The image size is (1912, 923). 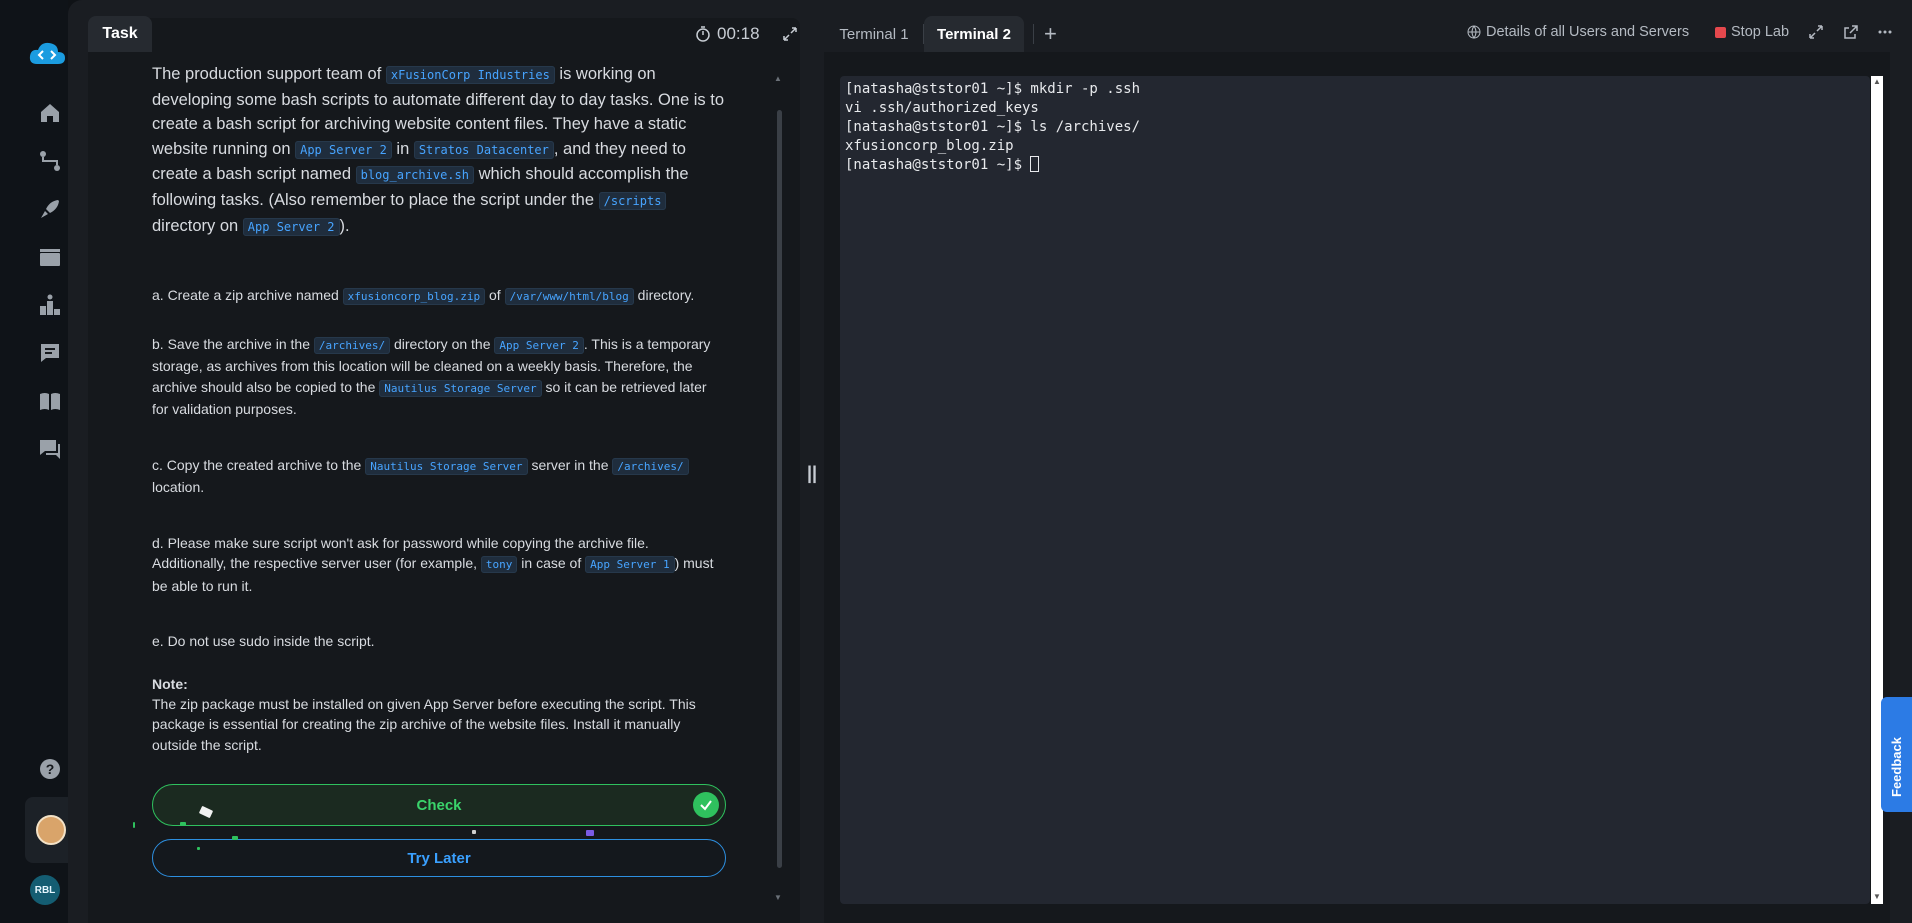 I want to click on datacenter-code: Stratos Datacenter, so click(x=483, y=149).